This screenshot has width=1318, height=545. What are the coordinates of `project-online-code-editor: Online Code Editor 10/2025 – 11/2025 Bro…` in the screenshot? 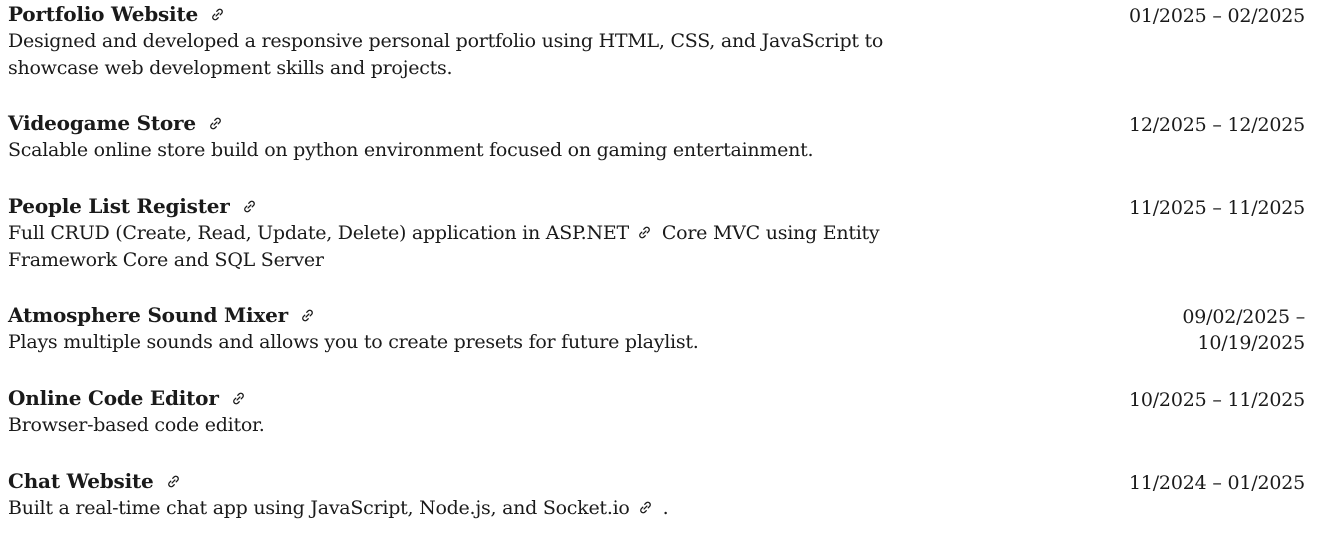 It's located at (656, 412).